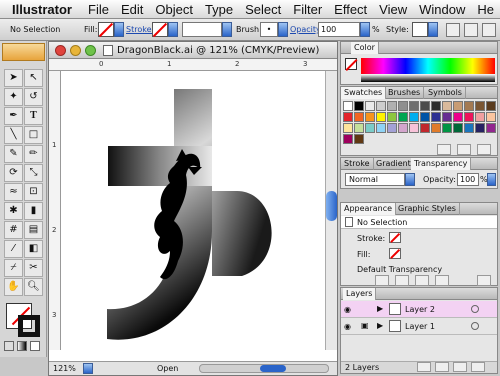 Image resolution: width=500 pixels, height=376 pixels. Describe the element at coordinates (478, 367) in the screenshot. I see `delete-layer-icon` at that location.